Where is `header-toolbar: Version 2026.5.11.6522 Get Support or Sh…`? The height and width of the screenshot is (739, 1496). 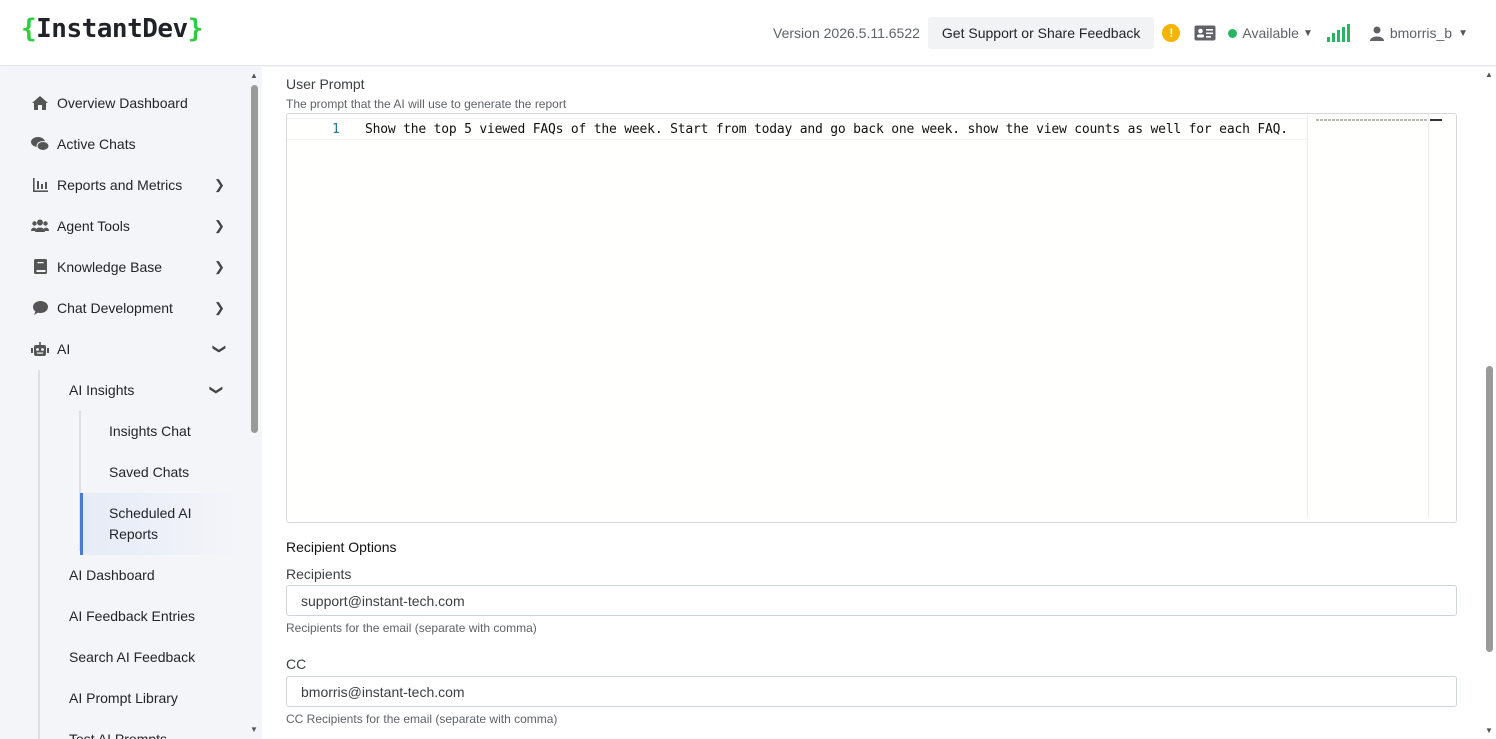 header-toolbar: Version 2026.5.11.6522 Get Support or Sh… is located at coordinates (1134, 33).